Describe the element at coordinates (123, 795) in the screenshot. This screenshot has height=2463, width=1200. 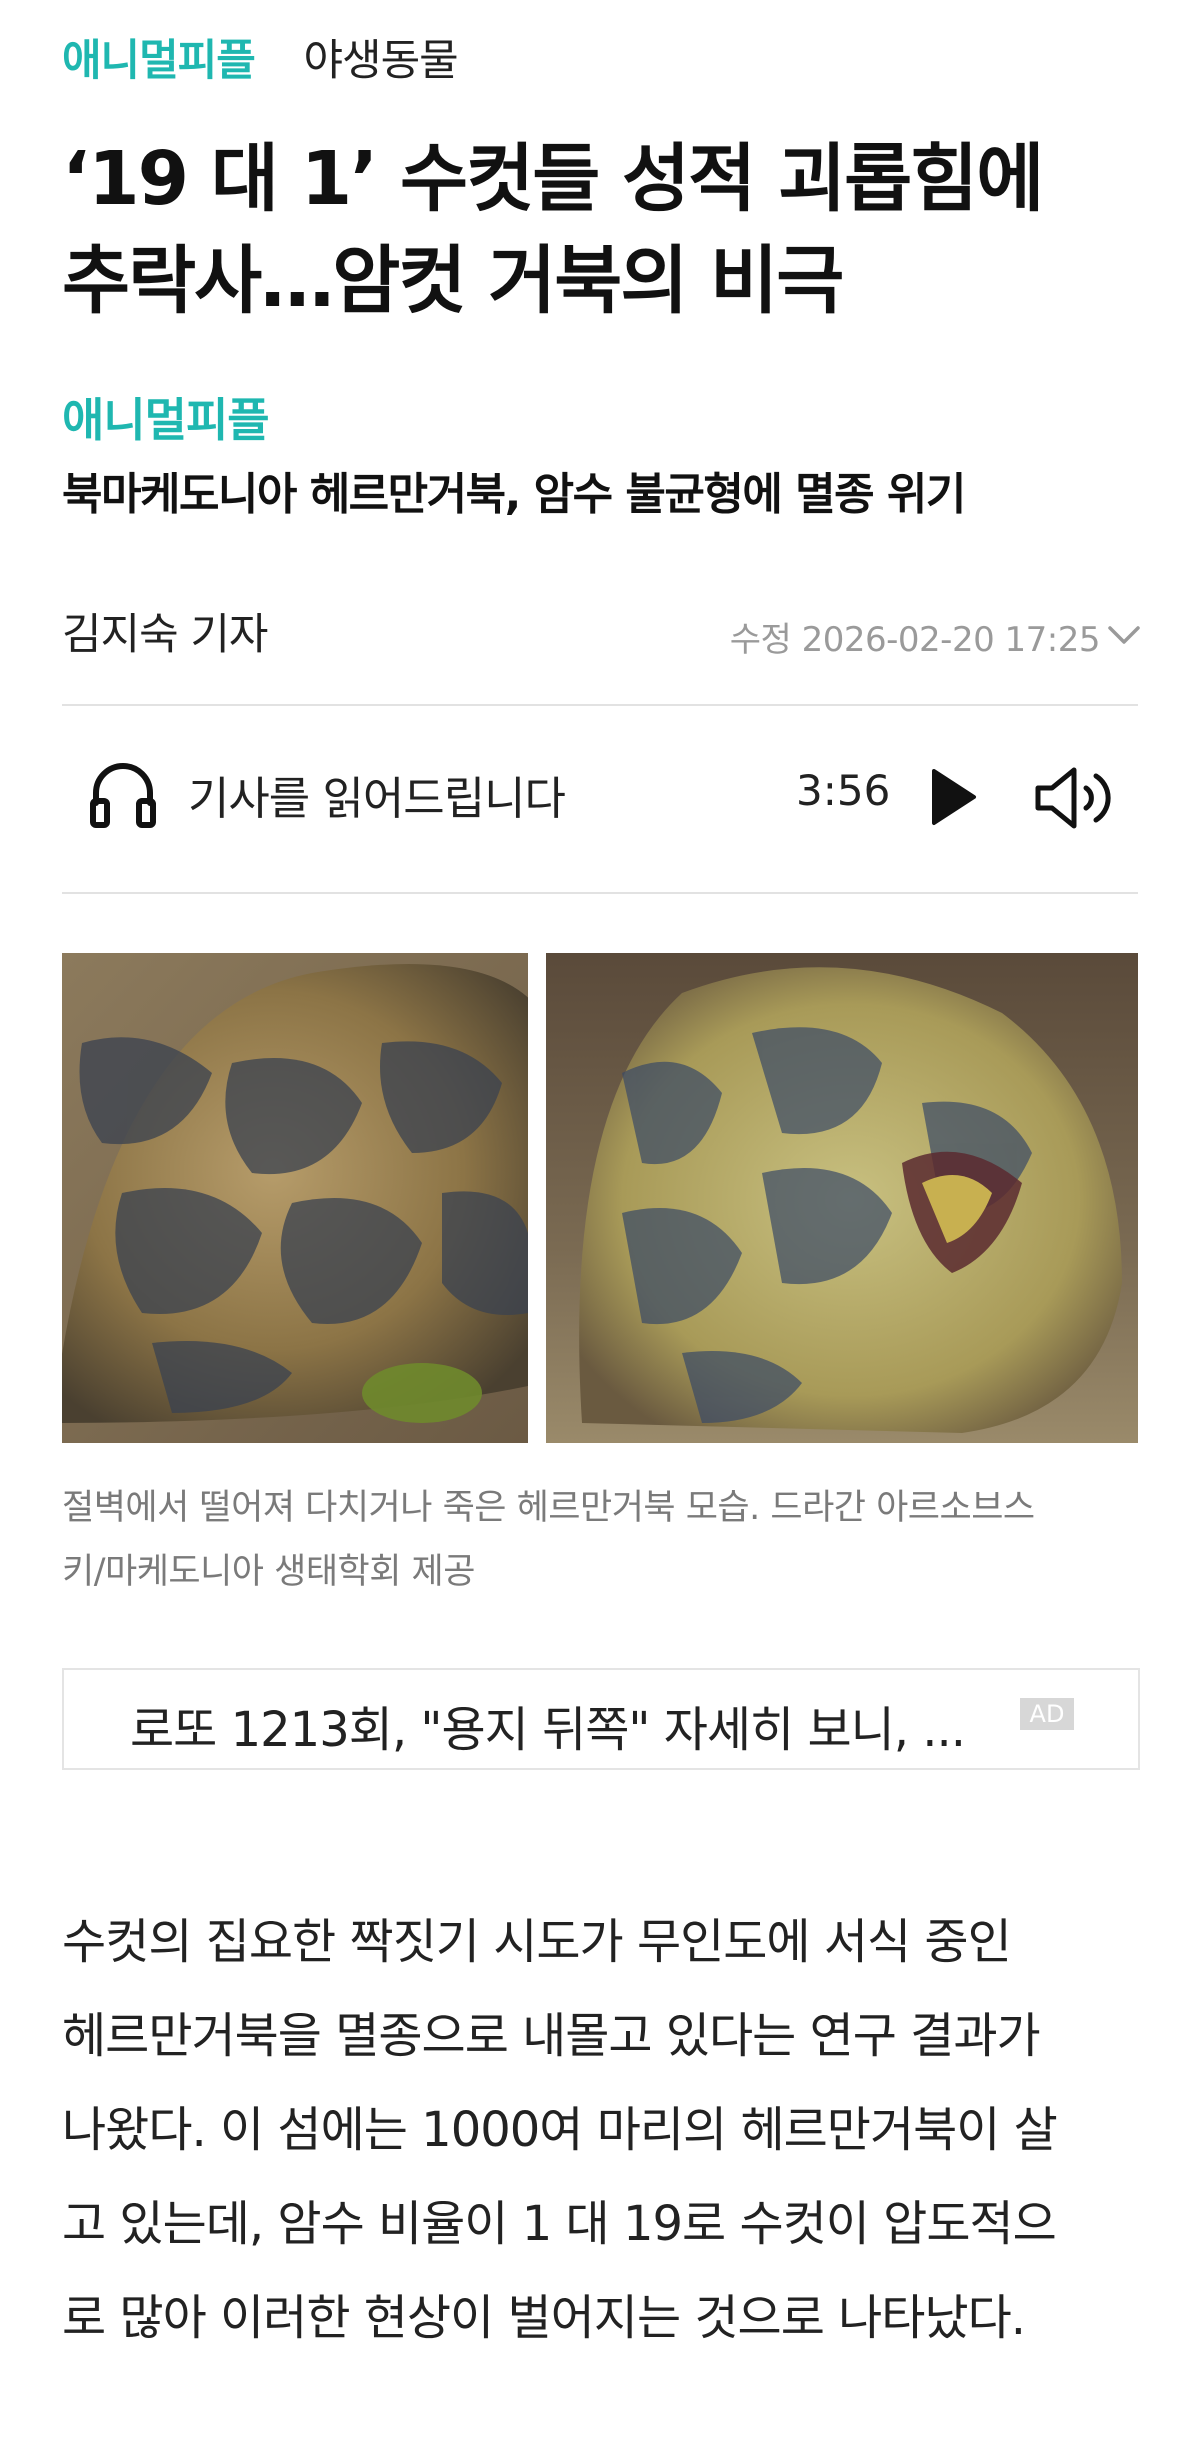
I see `headphones-icon` at that location.